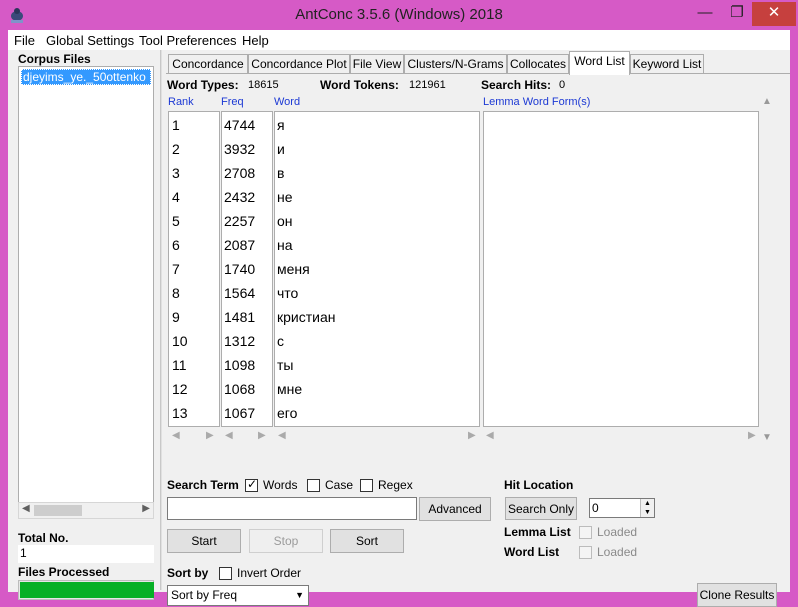 The image size is (798, 607). What do you see at coordinates (774, 14) in the screenshot?
I see `close-button: ✕` at bounding box center [774, 14].